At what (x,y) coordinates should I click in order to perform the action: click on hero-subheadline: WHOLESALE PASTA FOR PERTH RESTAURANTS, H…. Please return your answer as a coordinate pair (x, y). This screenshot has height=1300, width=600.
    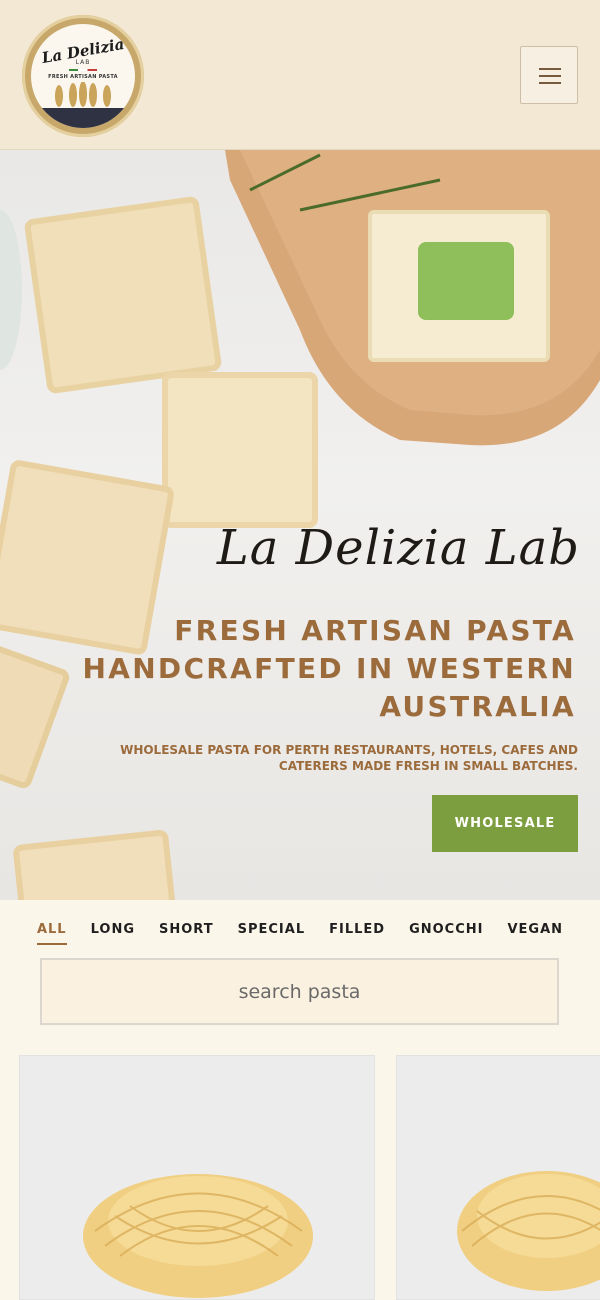
    Looking at the image, I should click on (349, 758).